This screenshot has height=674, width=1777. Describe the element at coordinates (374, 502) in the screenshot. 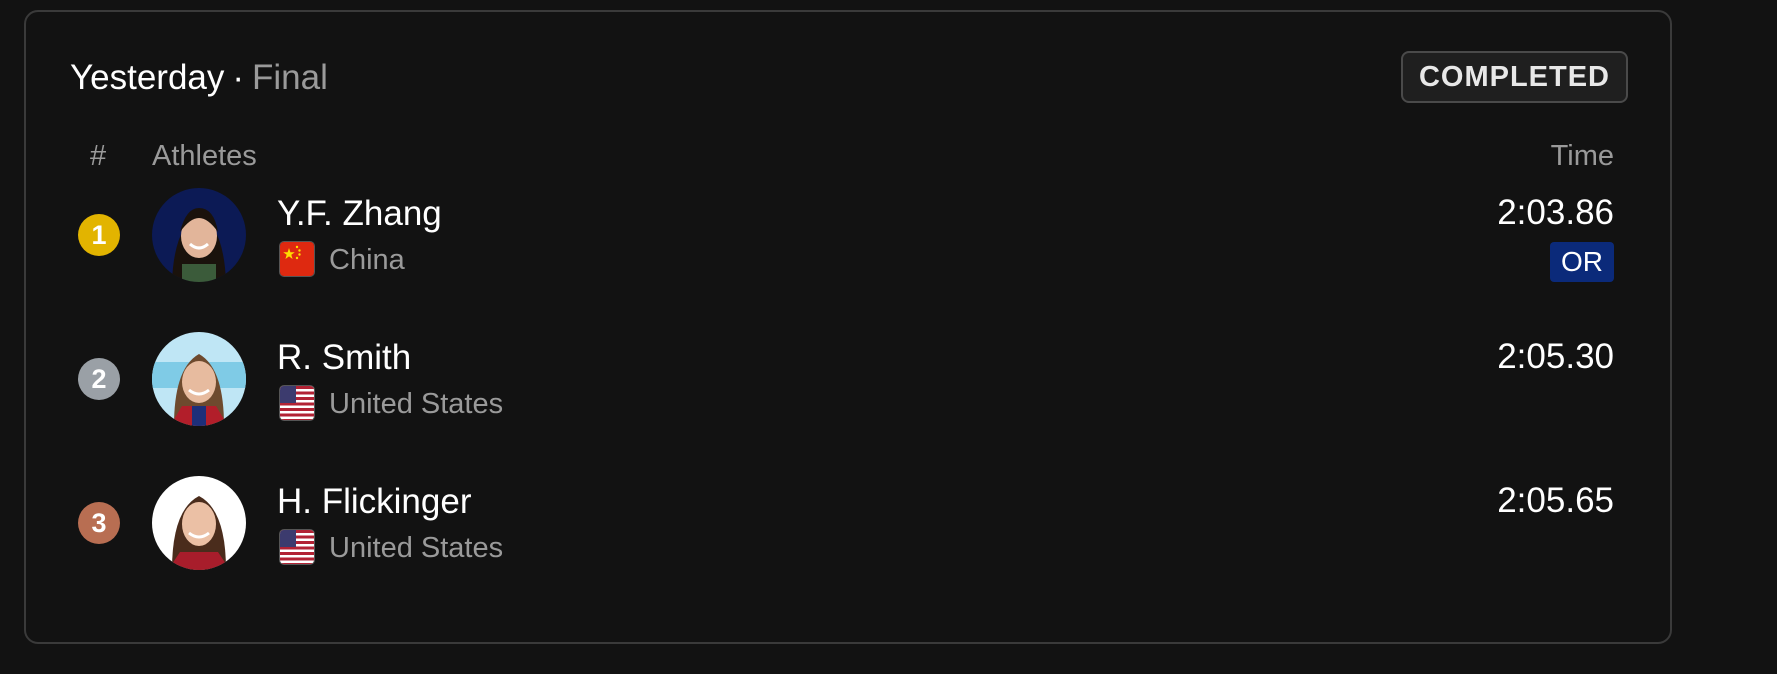

I see `athlete-name: H. Flickinger` at that location.